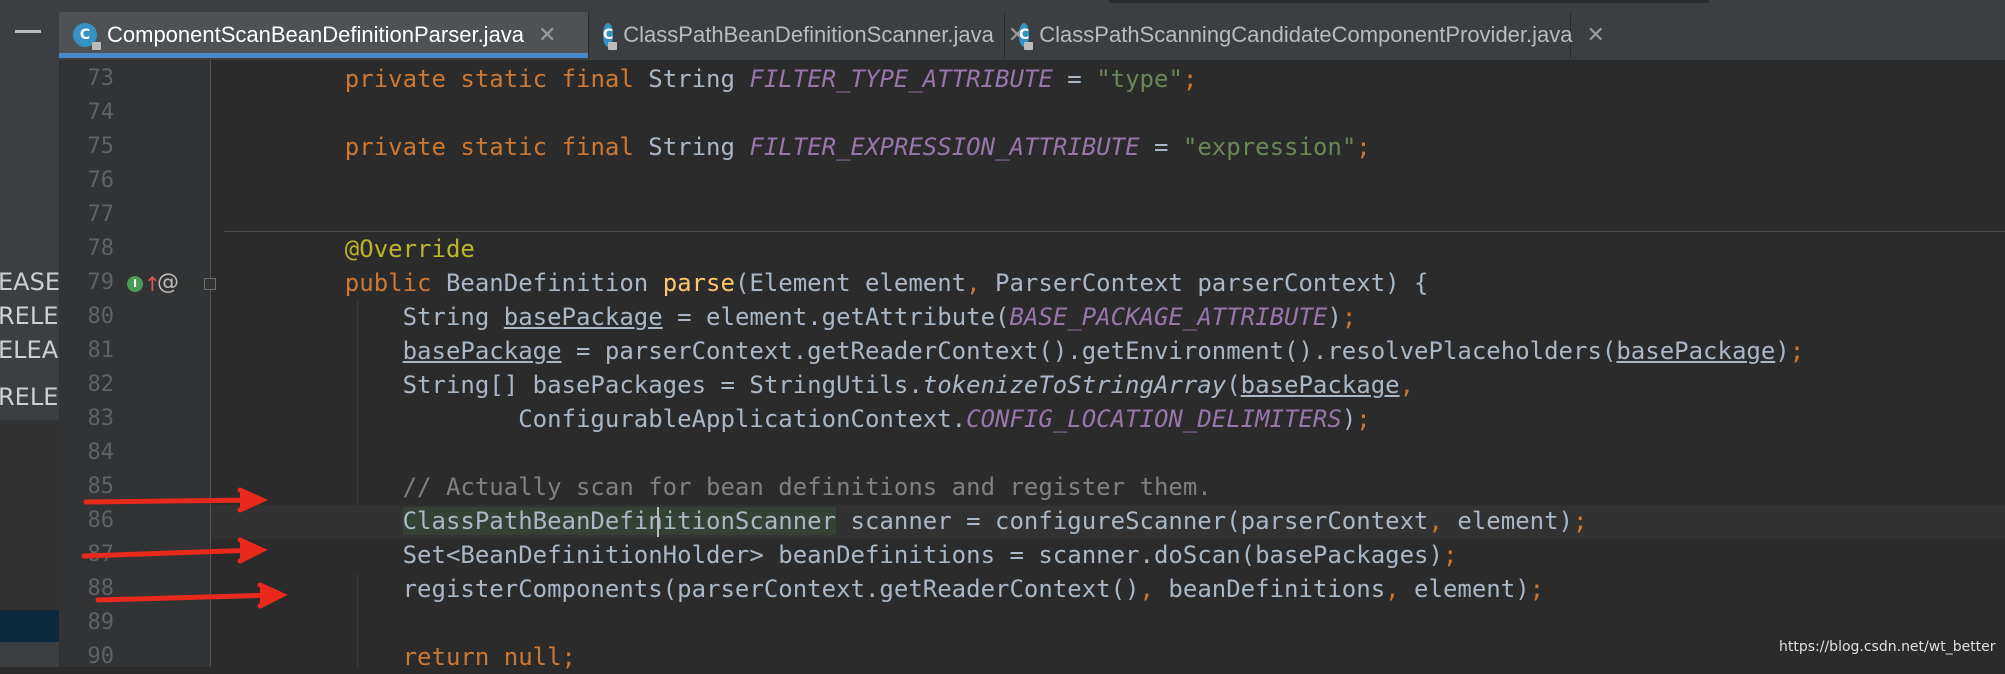  I want to click on annotation-arrows, so click(184, 548).